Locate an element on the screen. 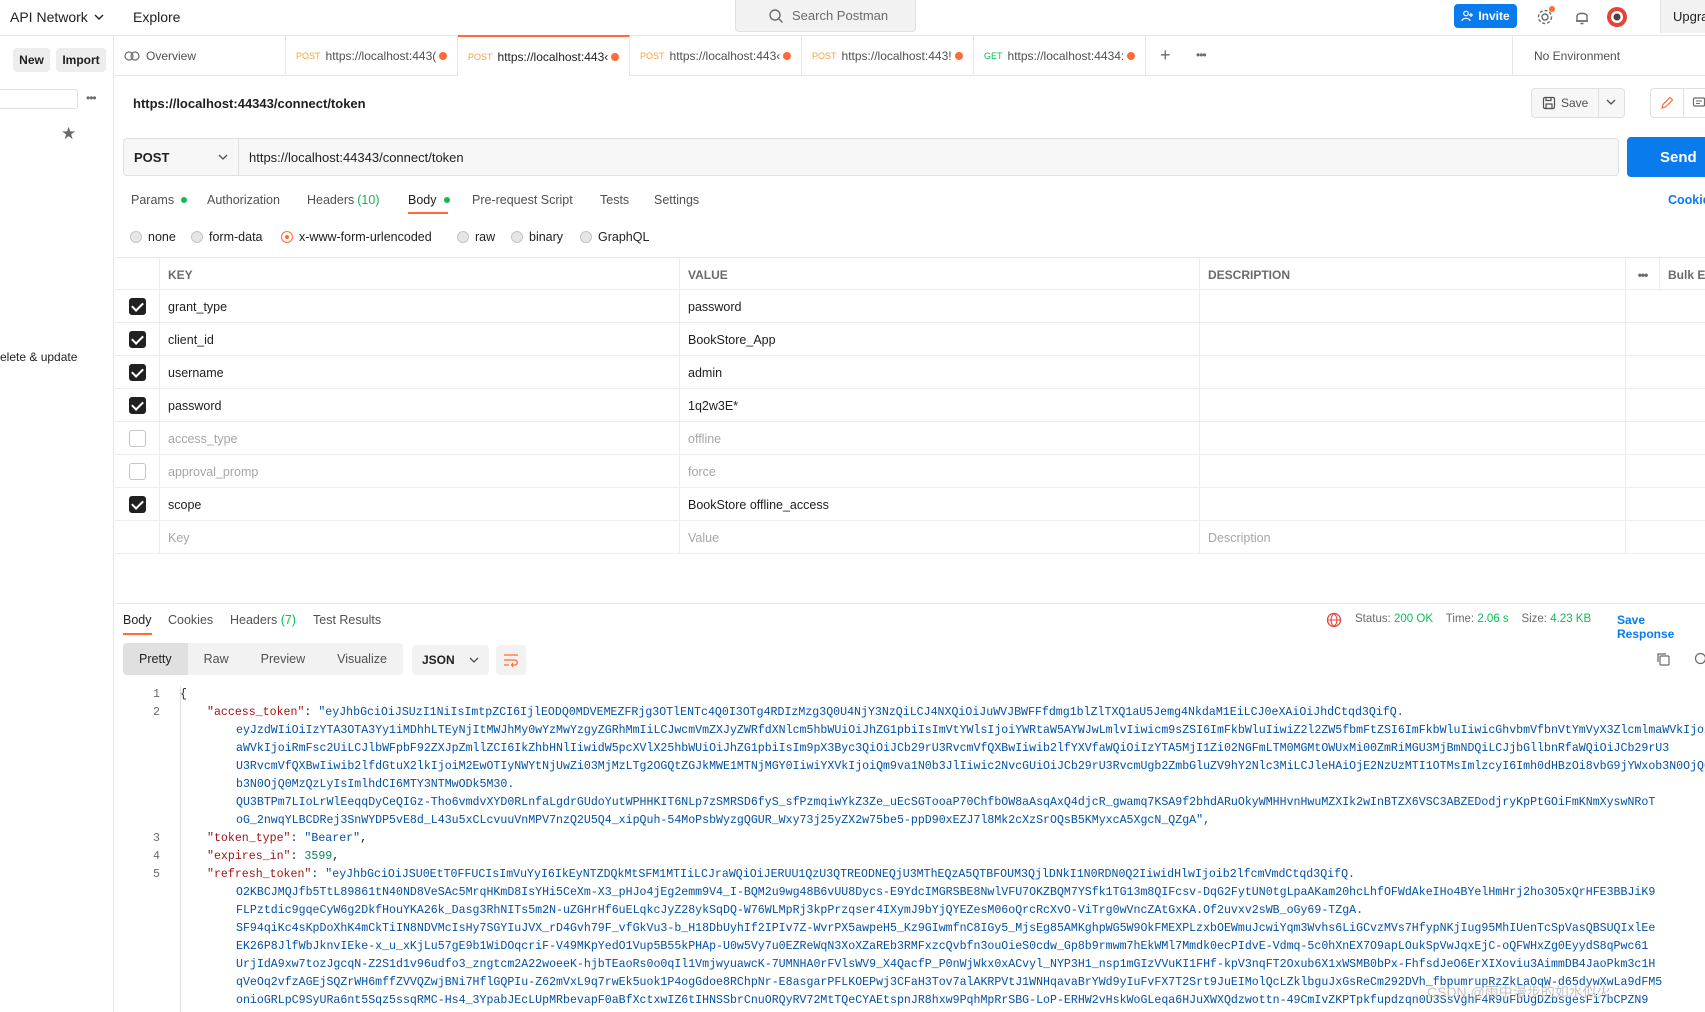 This screenshot has height=1012, width=1705. radio-raw: raw is located at coordinates (476, 237).